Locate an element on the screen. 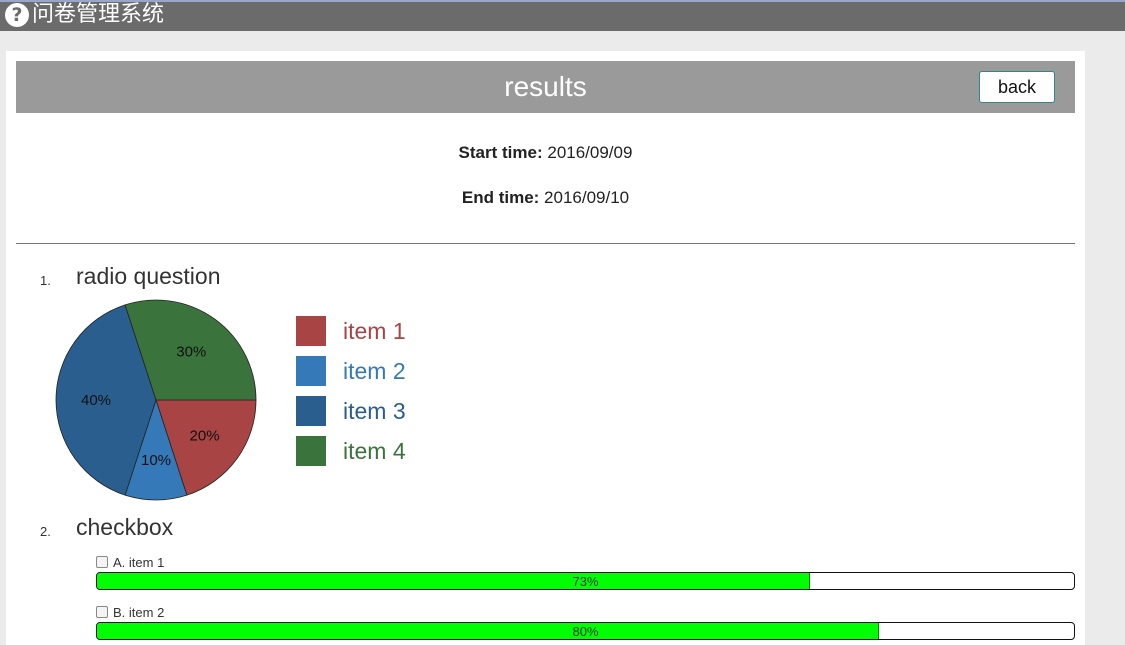 The height and width of the screenshot is (645, 1125). start-time-label: Start time: is located at coordinates (500, 152).